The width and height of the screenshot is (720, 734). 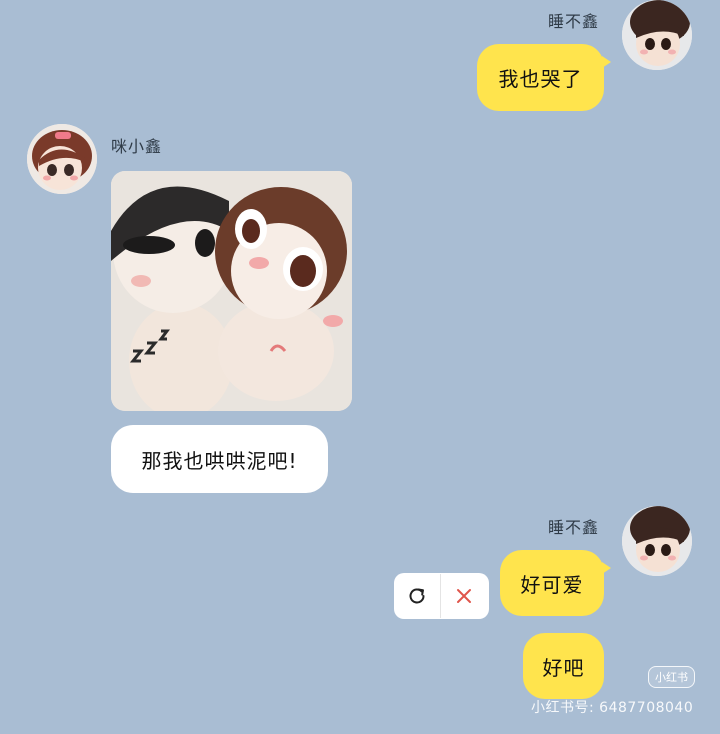 What do you see at coordinates (231, 291) in the screenshot?
I see `message-image` at bounding box center [231, 291].